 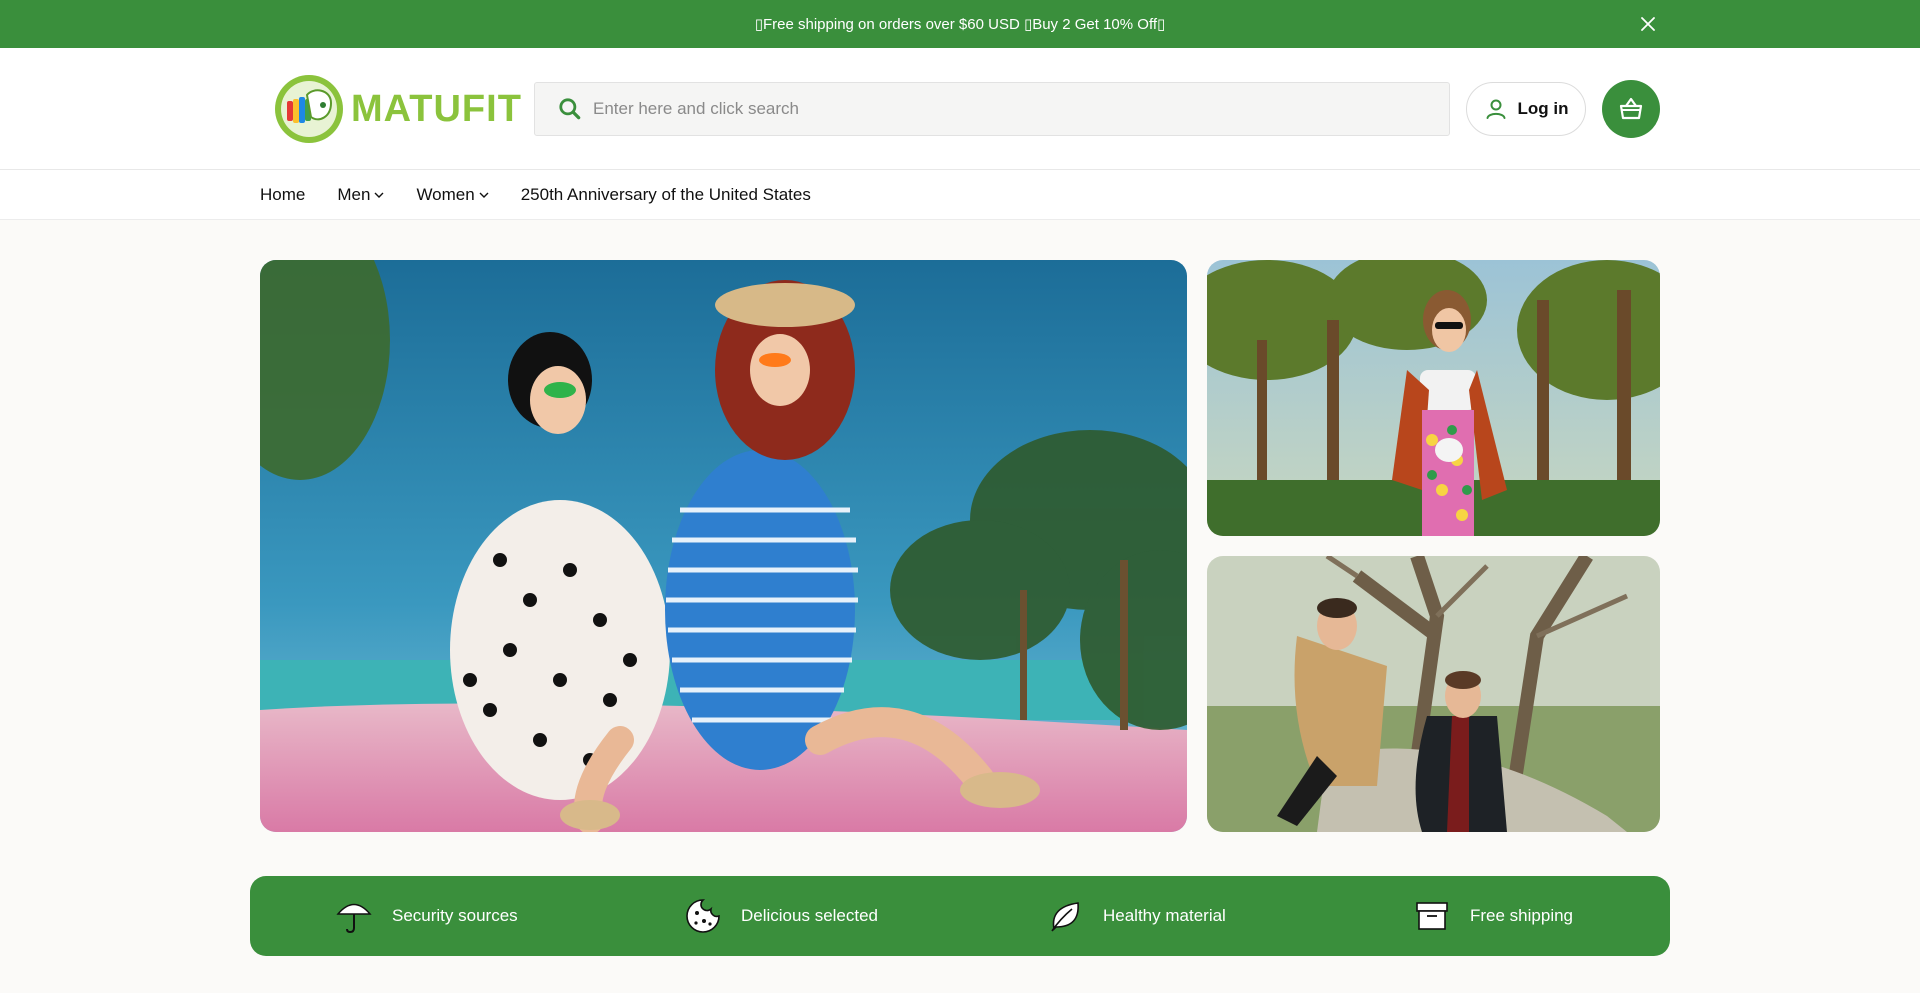 What do you see at coordinates (1543, 108) in the screenshot?
I see `login-label: Log in` at bounding box center [1543, 108].